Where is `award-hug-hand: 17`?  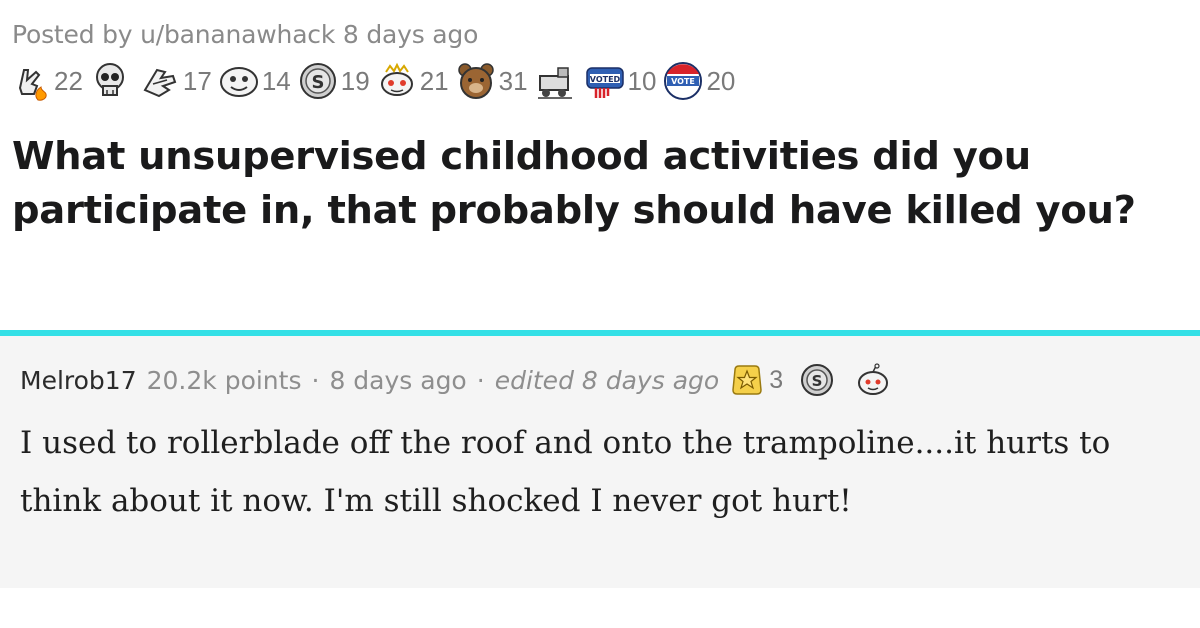 award-hug-hand: 17 is located at coordinates (175, 81).